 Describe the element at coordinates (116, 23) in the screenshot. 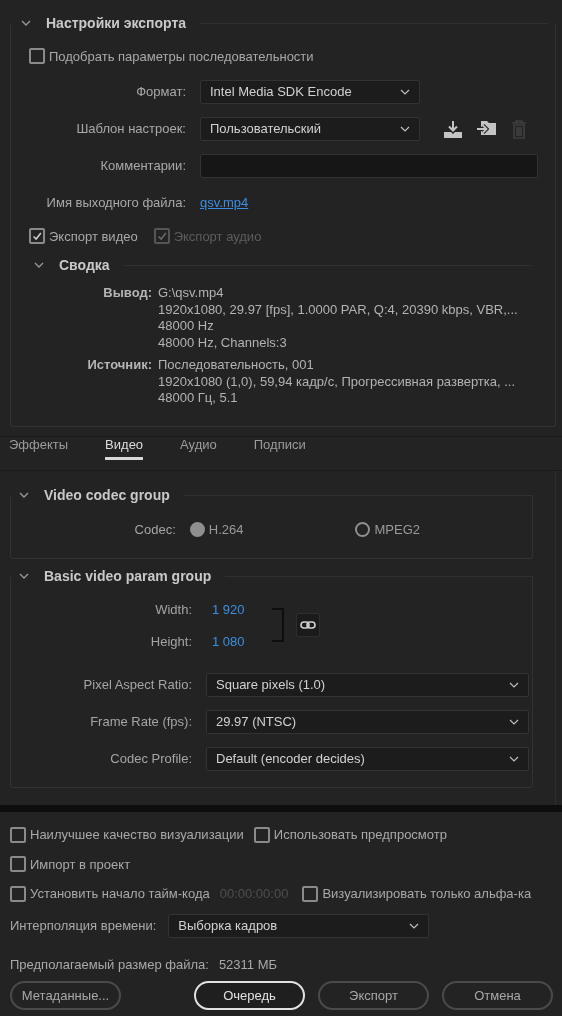

I see `section-title: Настройки экспорта` at that location.